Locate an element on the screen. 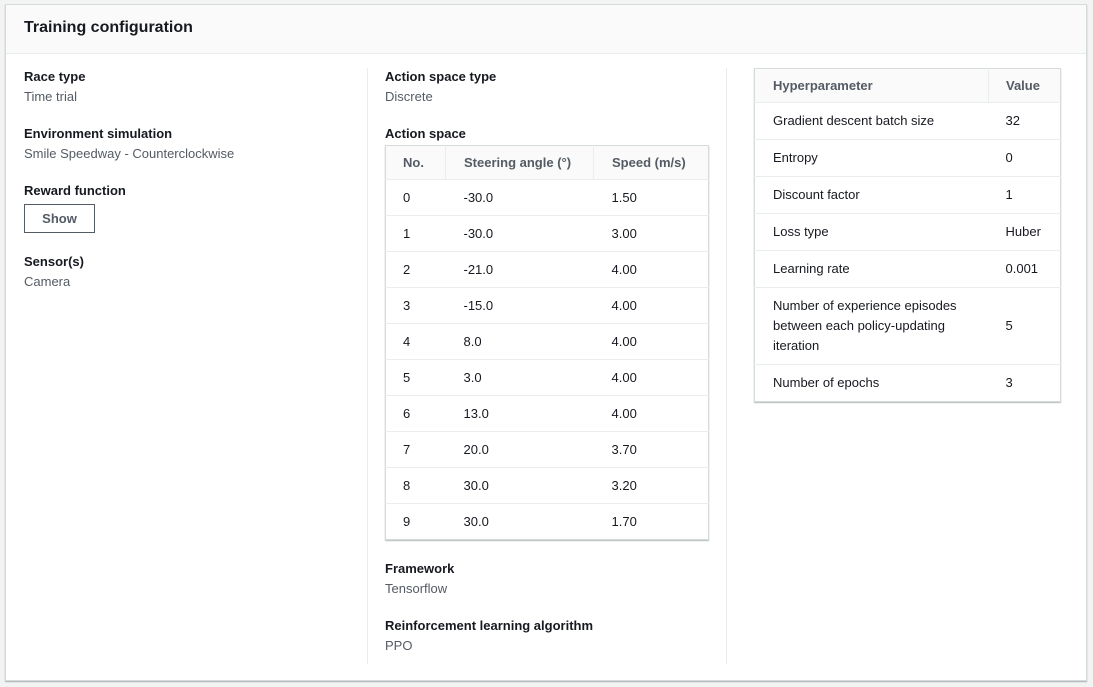  table-row: Number of epochs 3 is located at coordinates (907, 383).